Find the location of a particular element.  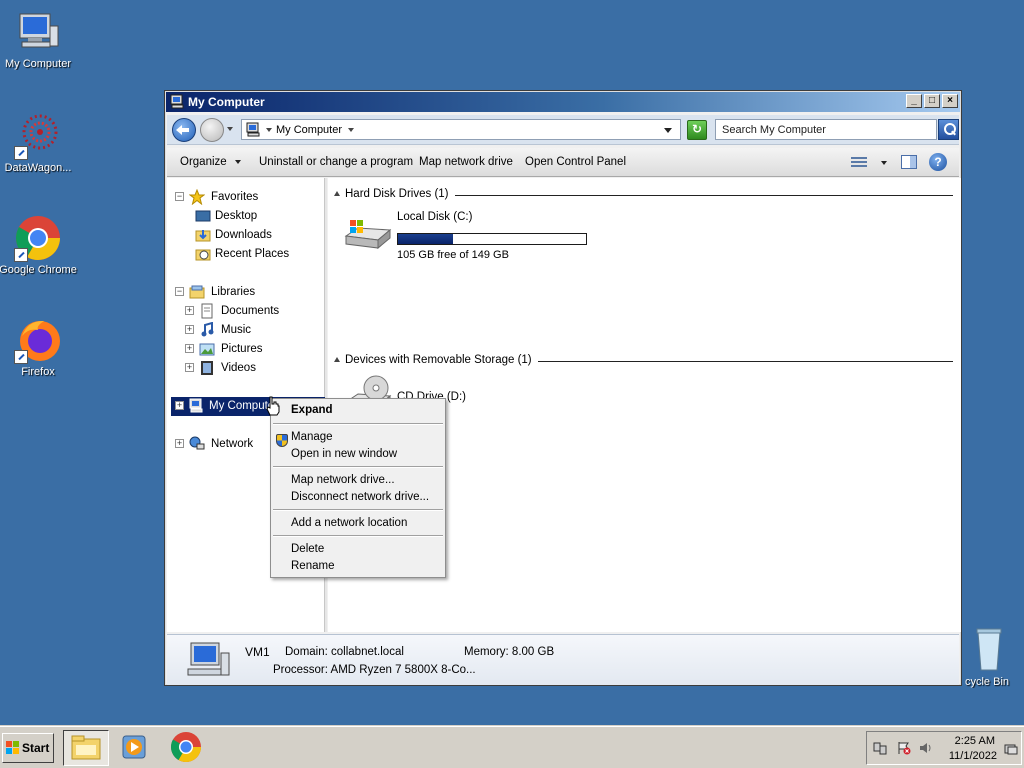

nav-item-music: + Music is located at coordinates (250, 330).